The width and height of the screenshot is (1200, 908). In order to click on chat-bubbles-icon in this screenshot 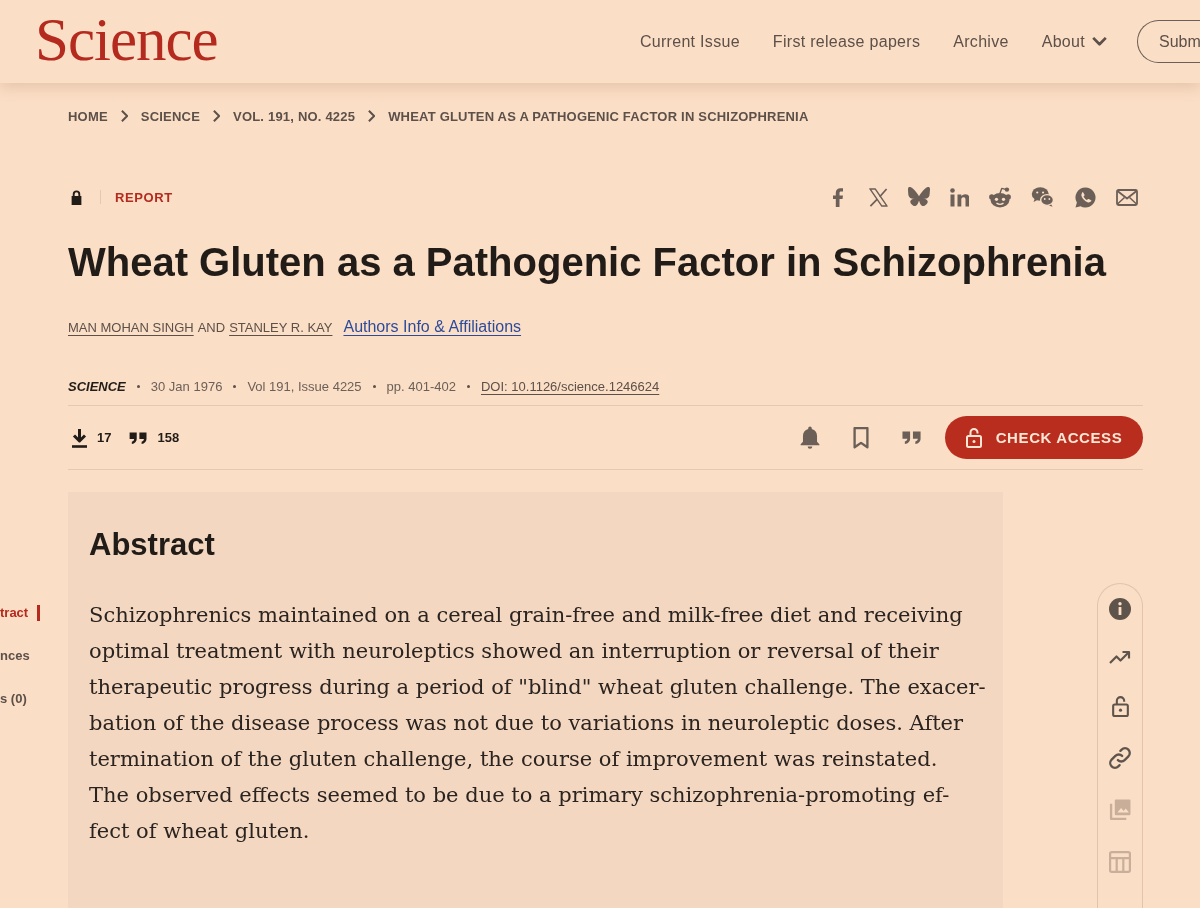, I will do `click(1043, 197)`.